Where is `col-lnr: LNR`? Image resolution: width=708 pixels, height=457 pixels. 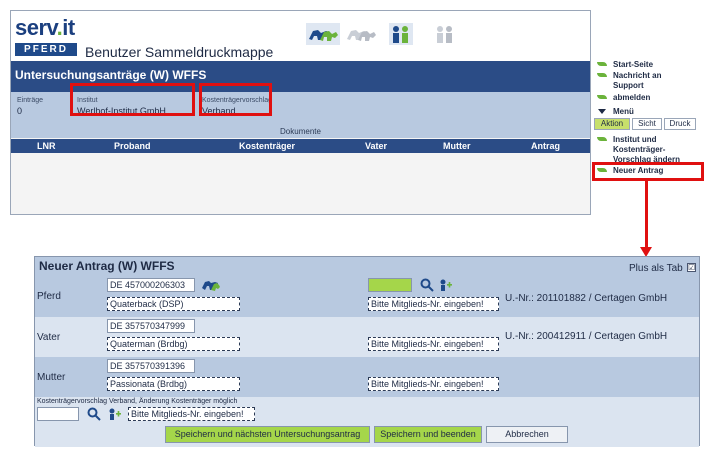 col-lnr: LNR is located at coordinates (46, 146).